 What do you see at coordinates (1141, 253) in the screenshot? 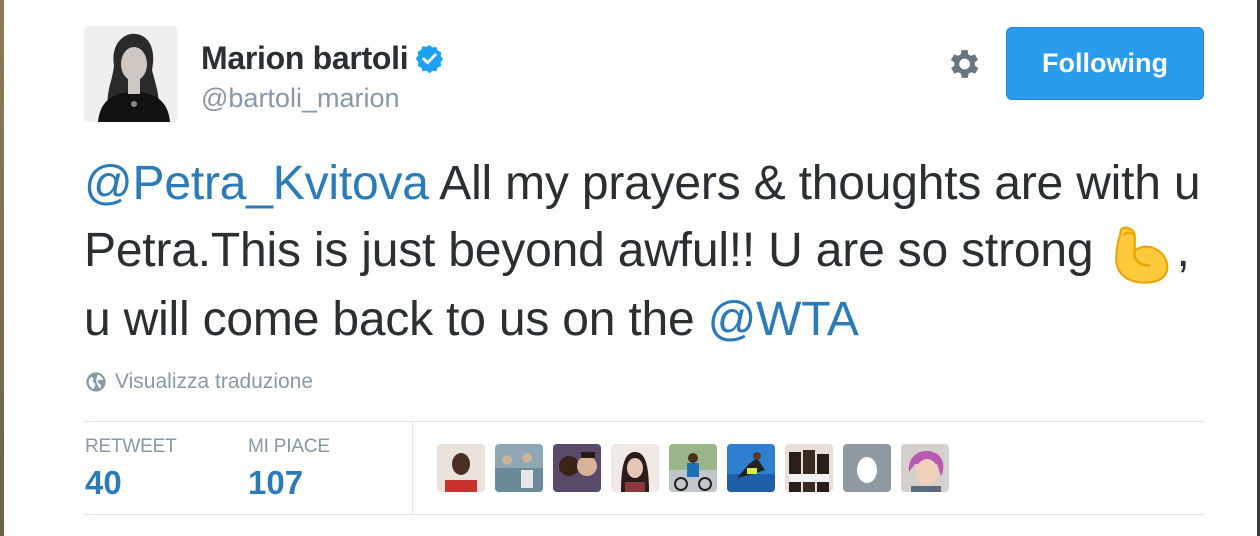
I see `flexed-biceps-icon` at bounding box center [1141, 253].